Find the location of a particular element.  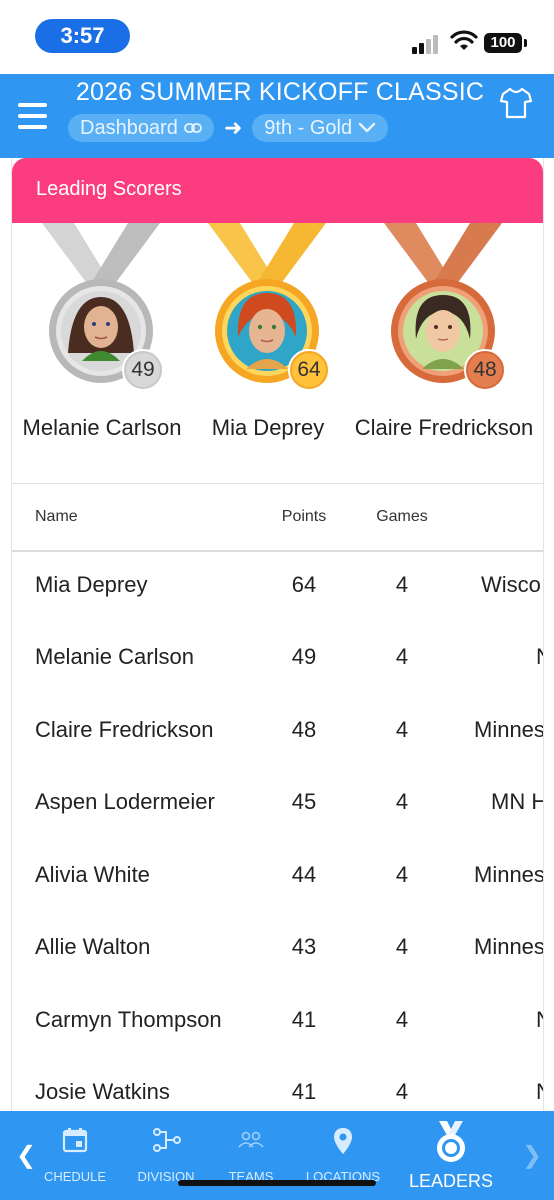

table-row: Allie Walton 43 4 Minnes is located at coordinates (277, 948).